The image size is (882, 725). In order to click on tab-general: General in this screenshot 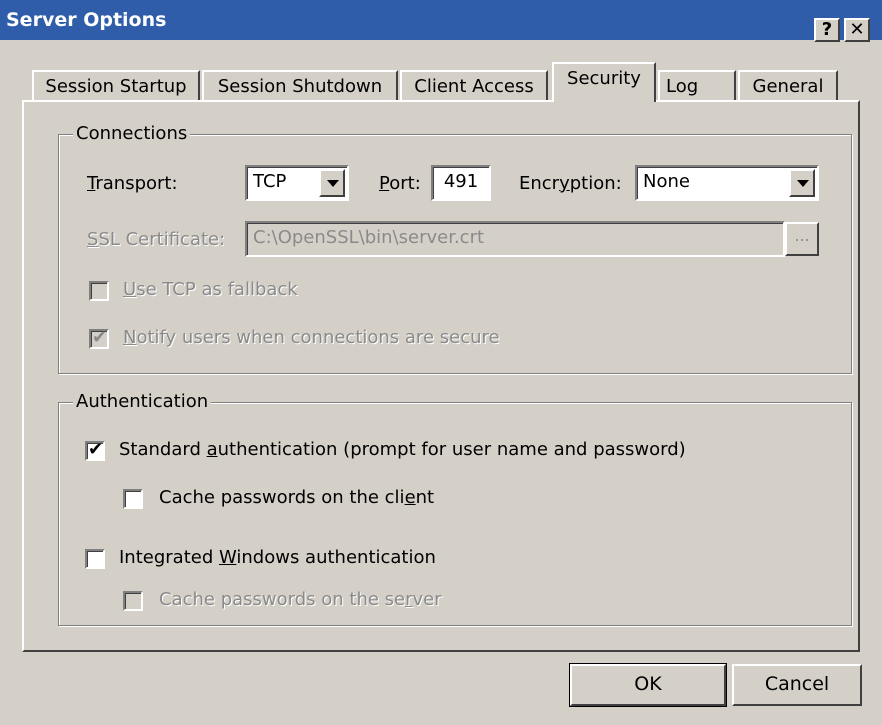, I will do `click(788, 86)`.